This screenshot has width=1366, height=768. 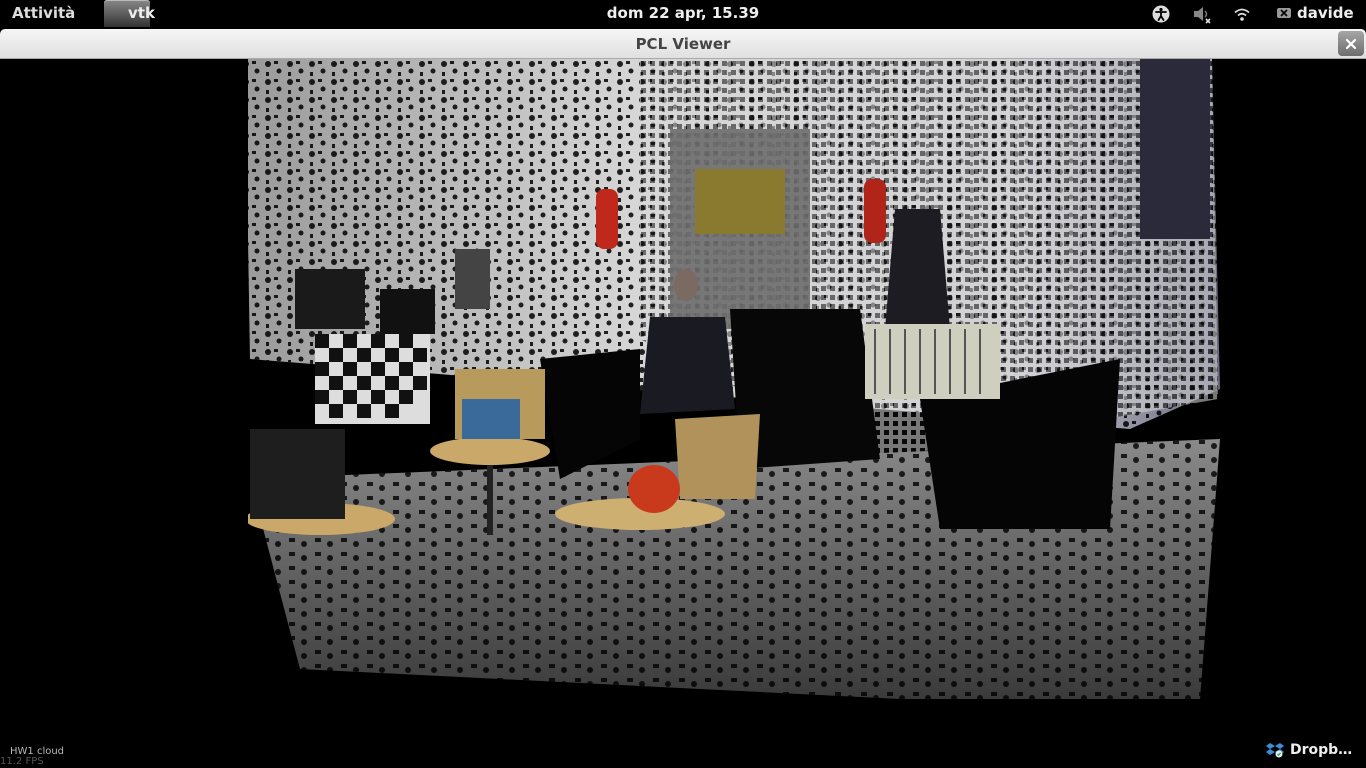 What do you see at coordinates (1202, 14) in the screenshot?
I see `volume-muted-icon` at bounding box center [1202, 14].